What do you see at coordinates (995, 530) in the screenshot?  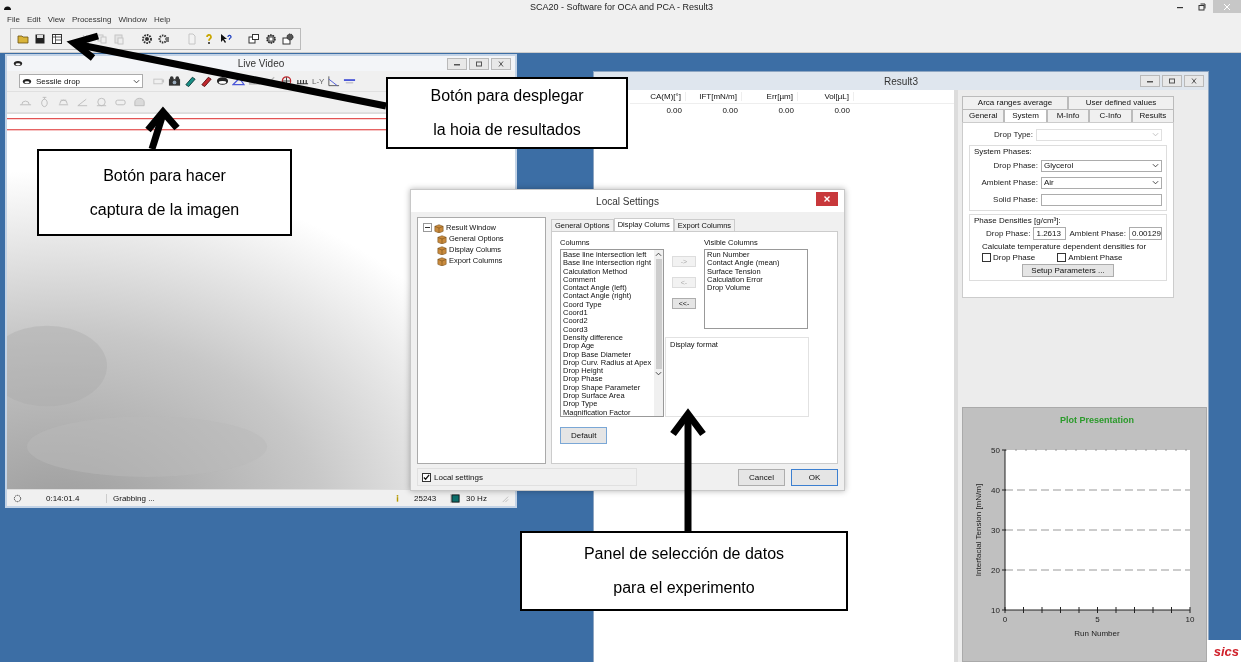 I see `tick-label: 30` at bounding box center [995, 530].